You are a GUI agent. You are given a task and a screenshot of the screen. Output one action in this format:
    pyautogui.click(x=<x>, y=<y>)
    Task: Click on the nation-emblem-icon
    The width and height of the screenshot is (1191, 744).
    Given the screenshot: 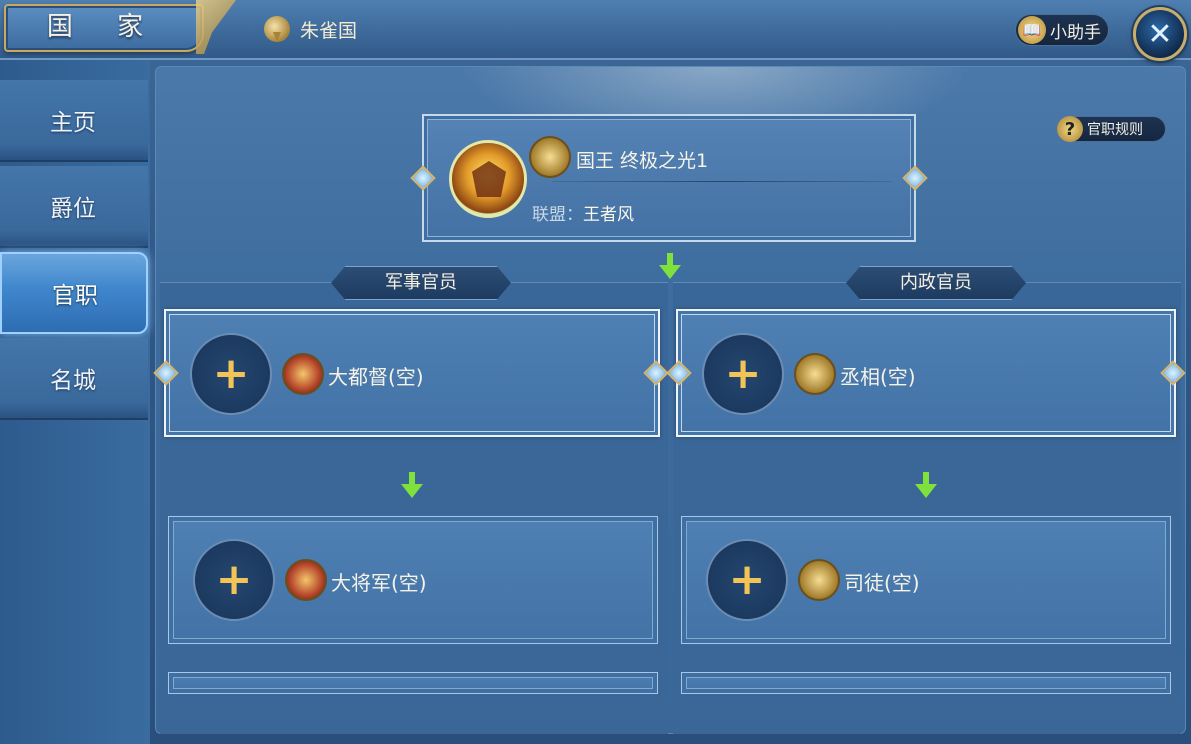 What is the action you would take?
    pyautogui.click(x=277, y=29)
    